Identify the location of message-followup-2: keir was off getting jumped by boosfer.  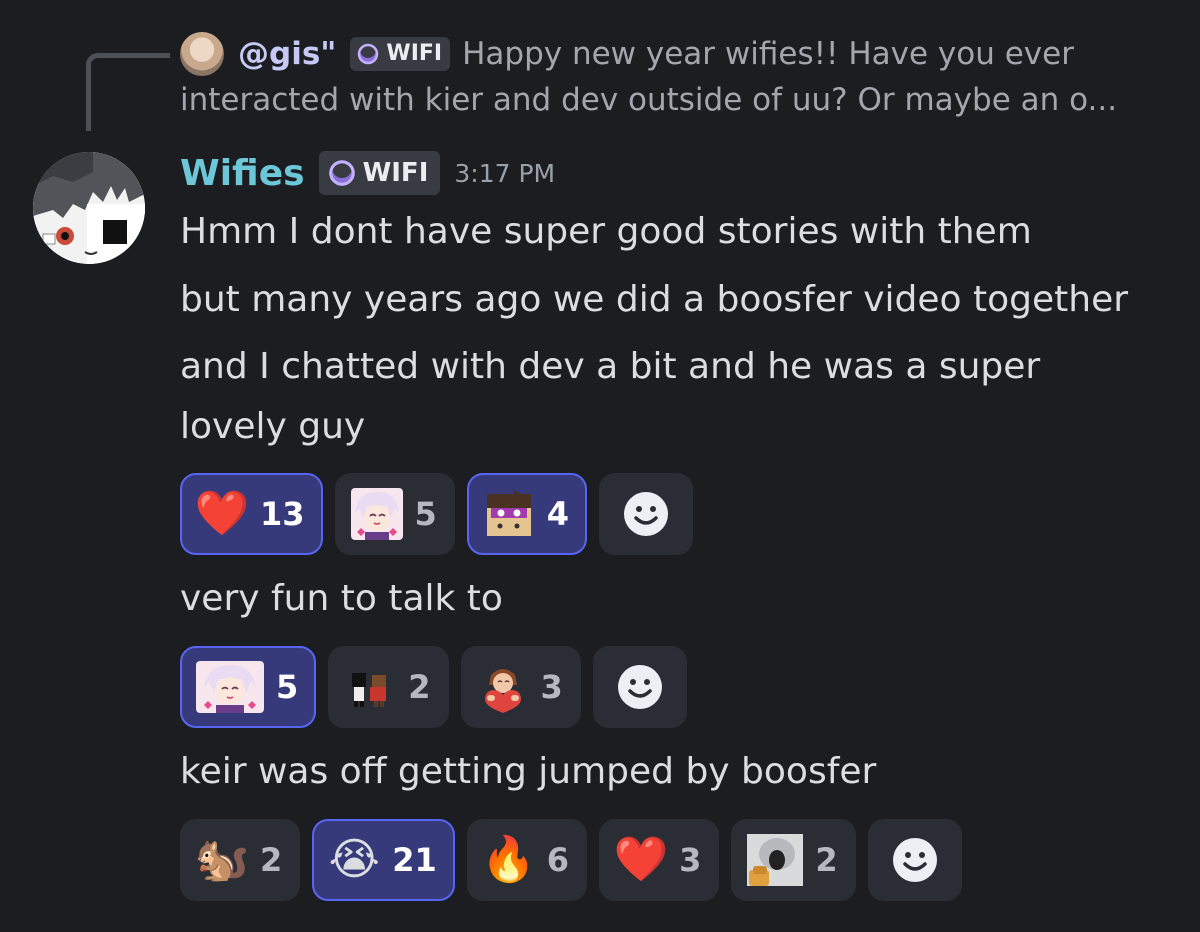
(528, 771).